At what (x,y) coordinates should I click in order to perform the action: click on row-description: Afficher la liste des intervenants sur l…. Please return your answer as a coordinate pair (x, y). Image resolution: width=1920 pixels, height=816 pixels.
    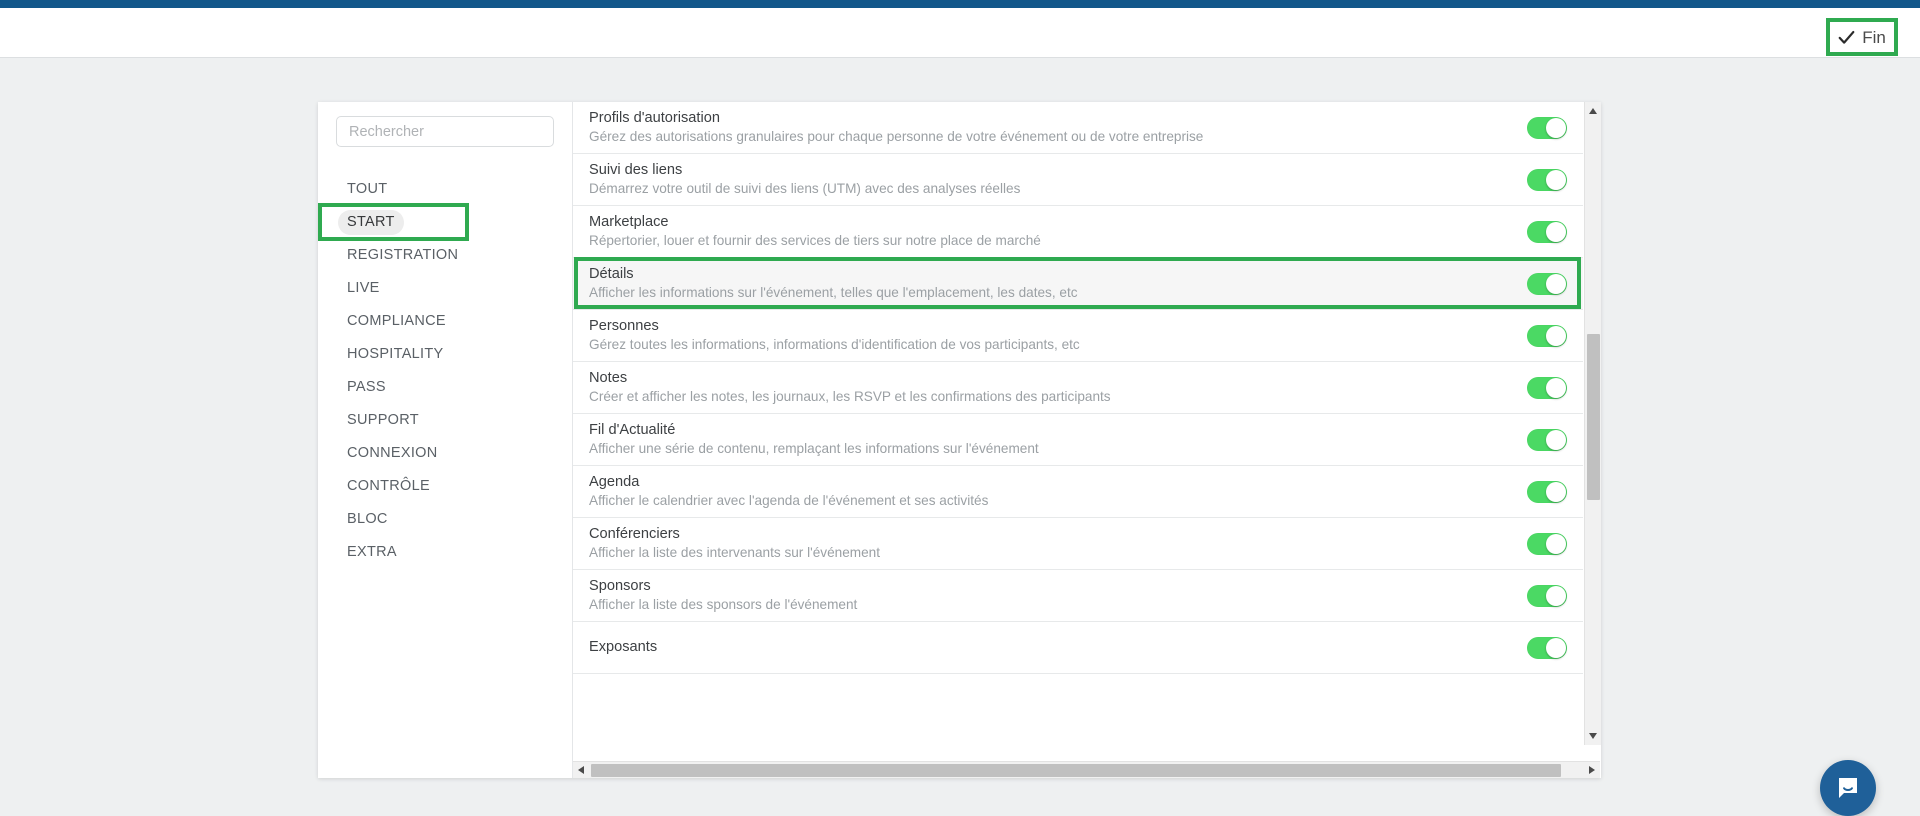
    Looking at the image, I should click on (734, 552).